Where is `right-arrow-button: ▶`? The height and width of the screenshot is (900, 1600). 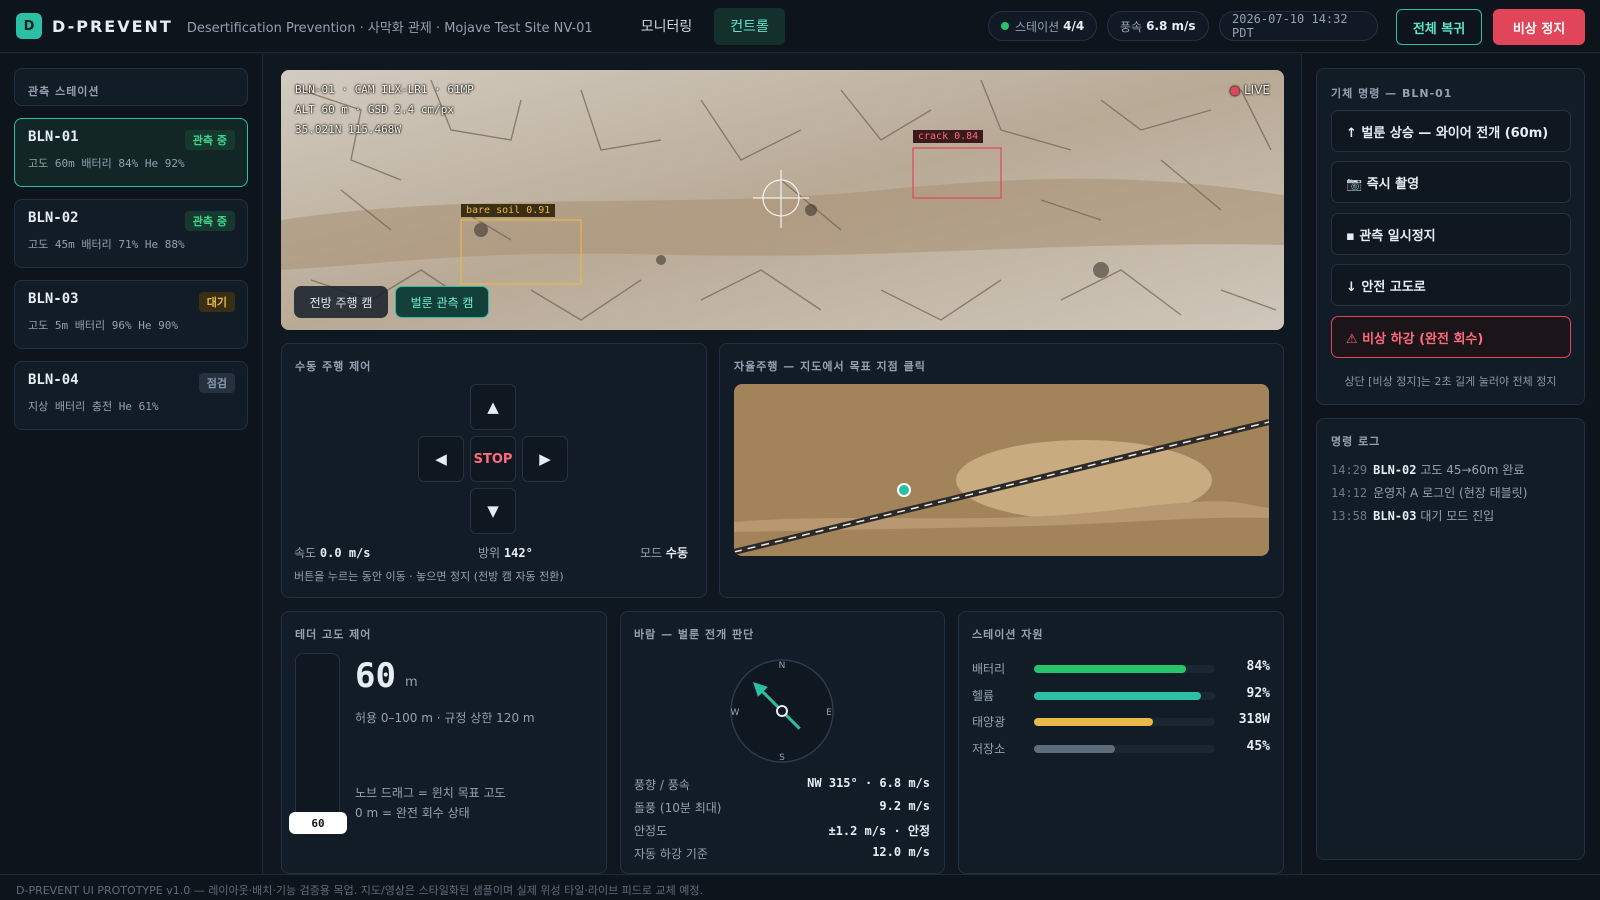 right-arrow-button: ▶ is located at coordinates (545, 459).